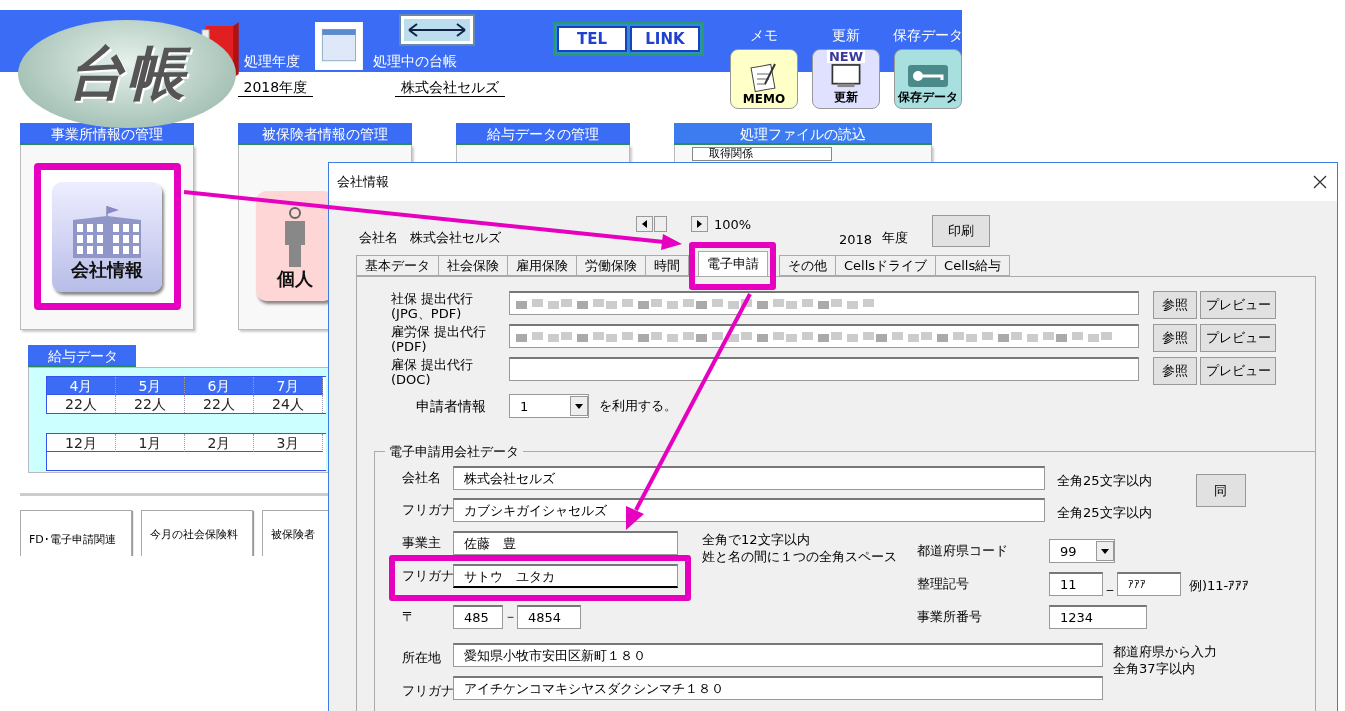  I want to click on tab: 時間, so click(667, 265).